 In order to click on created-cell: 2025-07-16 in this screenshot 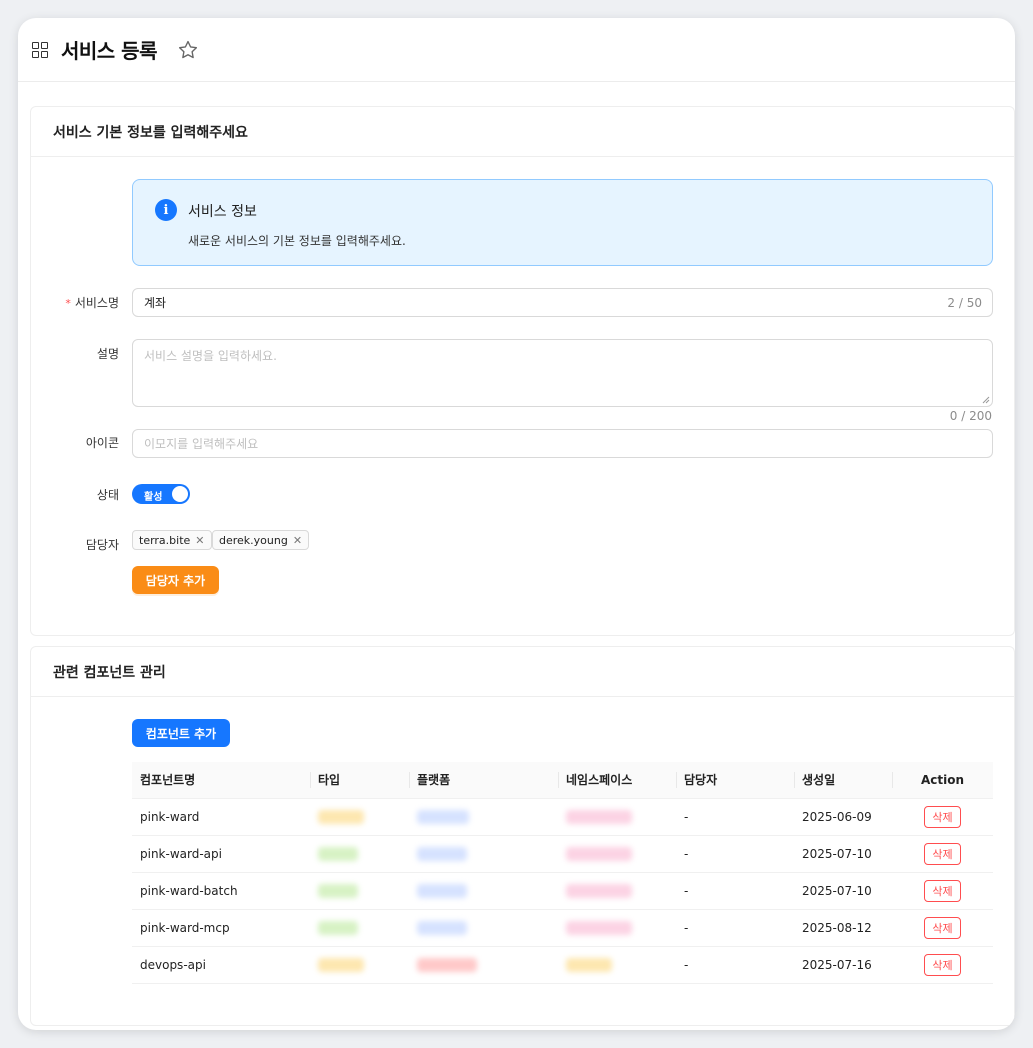, I will do `click(843, 965)`.